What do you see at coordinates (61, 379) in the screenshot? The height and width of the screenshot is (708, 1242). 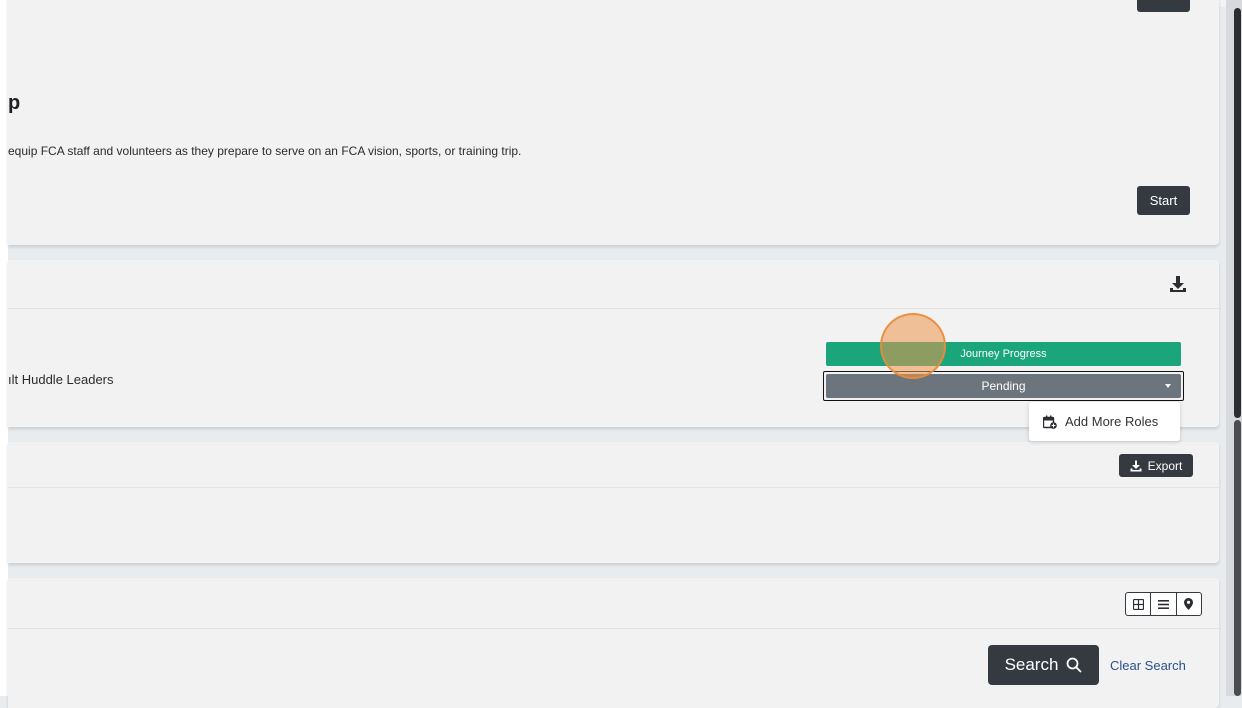 I see `role-name: ılt Huddle Leaders` at bounding box center [61, 379].